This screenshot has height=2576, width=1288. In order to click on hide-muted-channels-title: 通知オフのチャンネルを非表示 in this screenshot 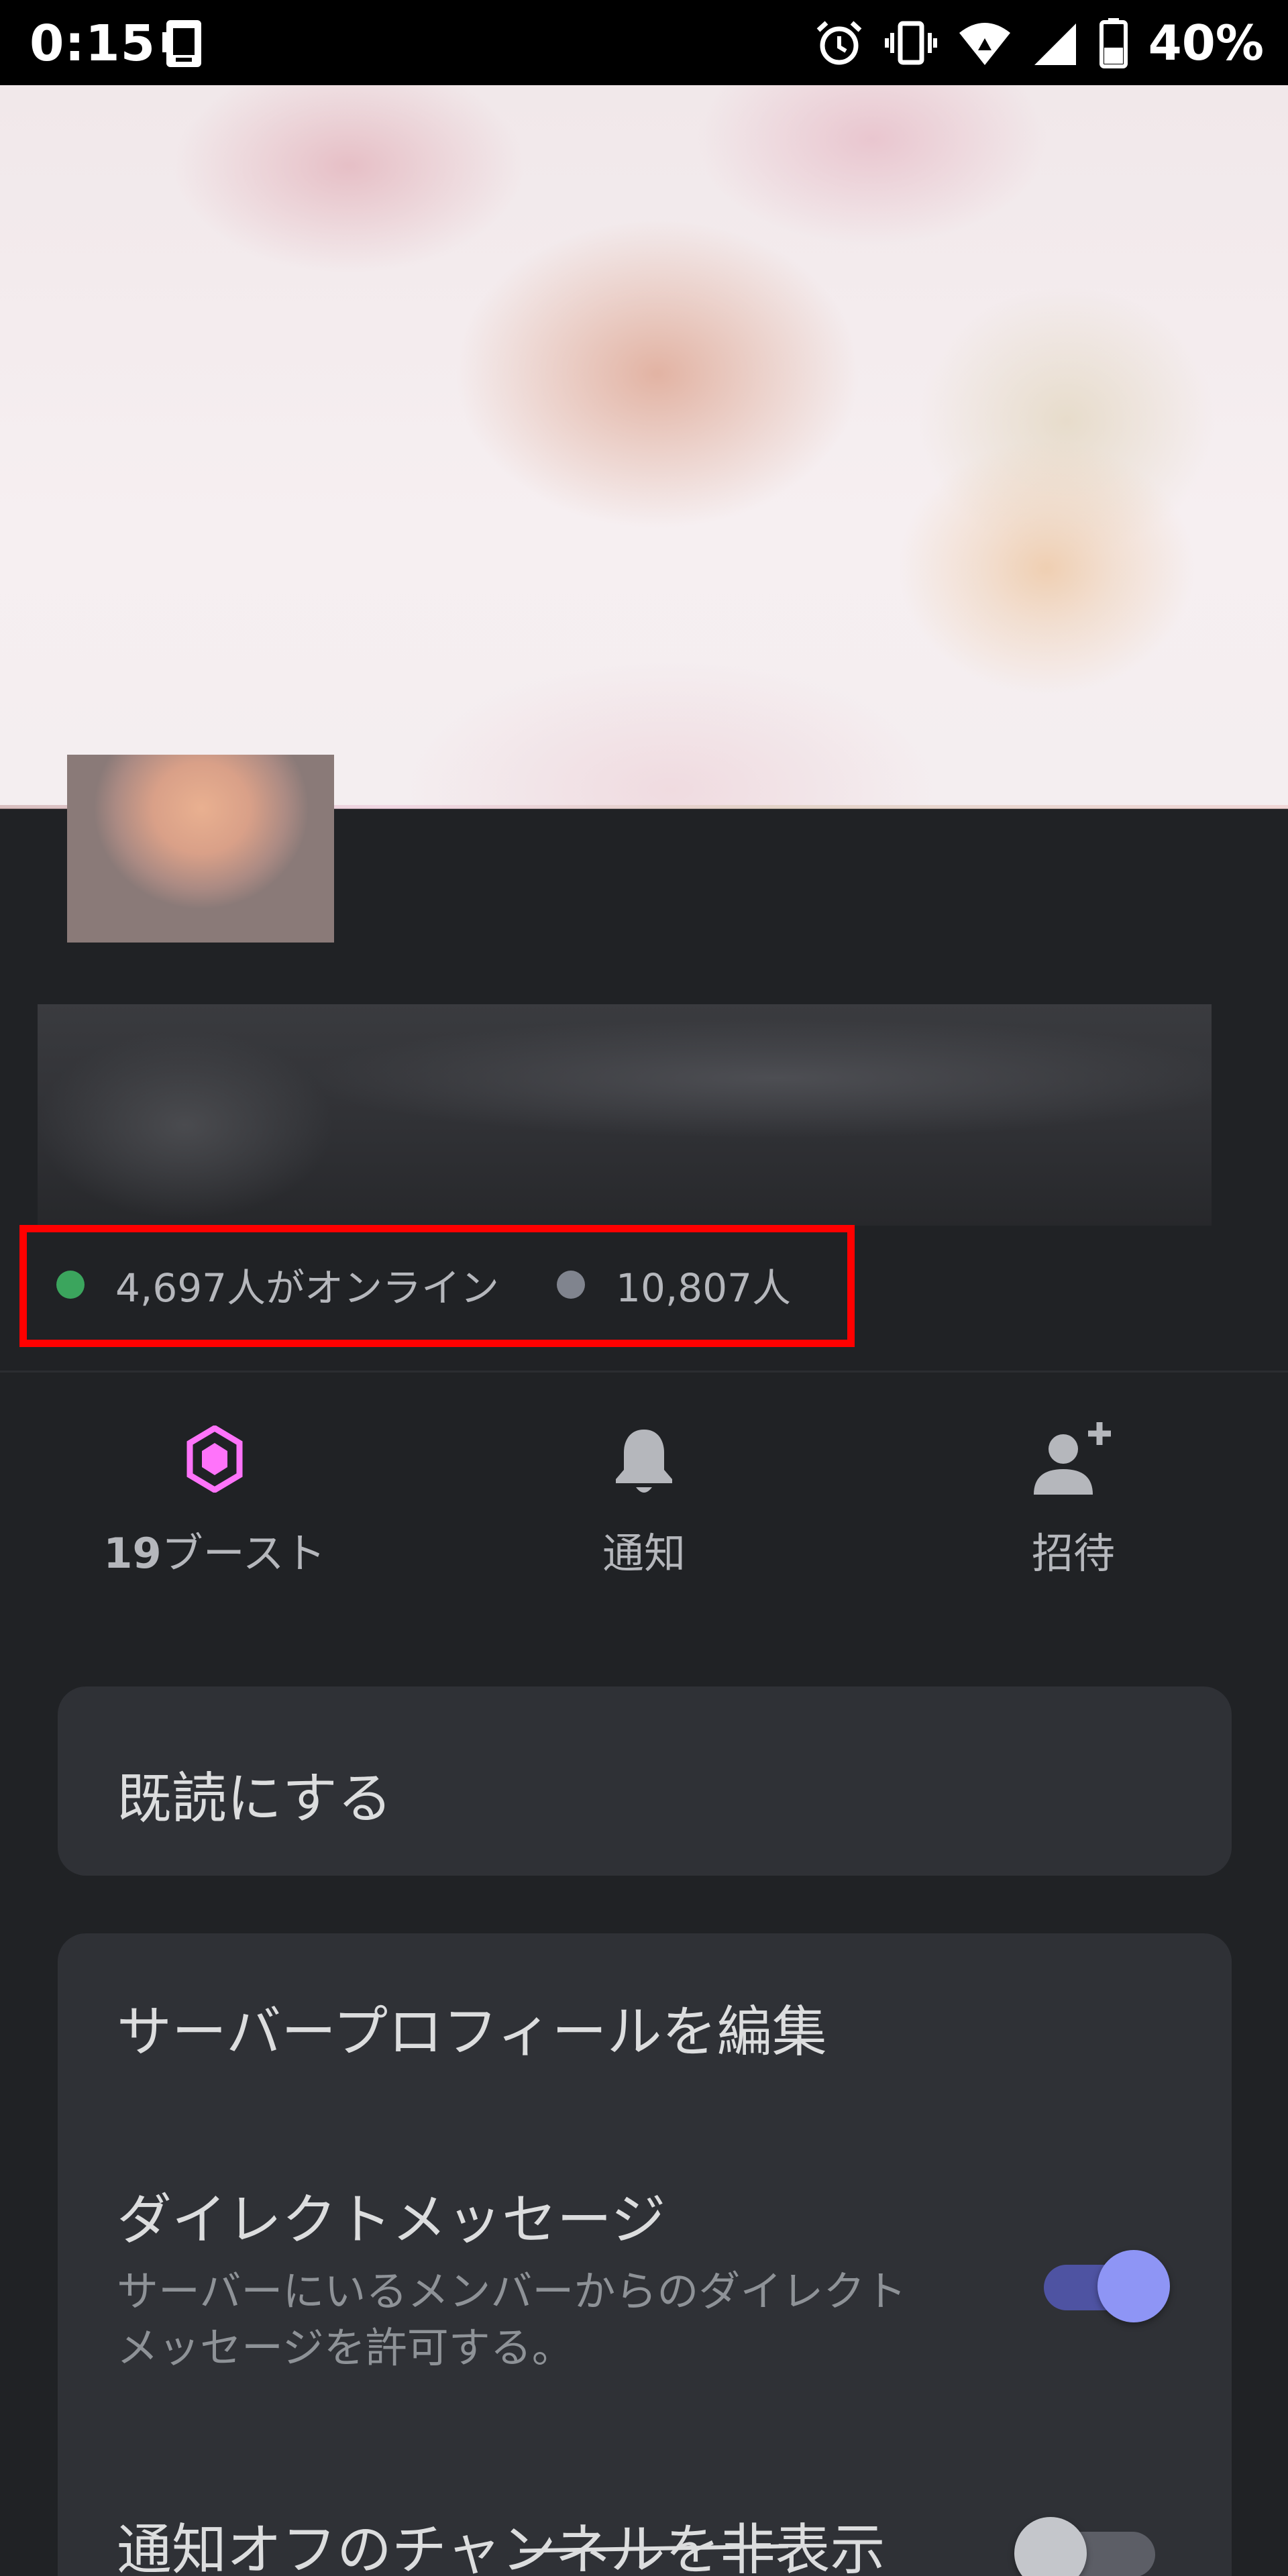, I will do `click(501, 2547)`.